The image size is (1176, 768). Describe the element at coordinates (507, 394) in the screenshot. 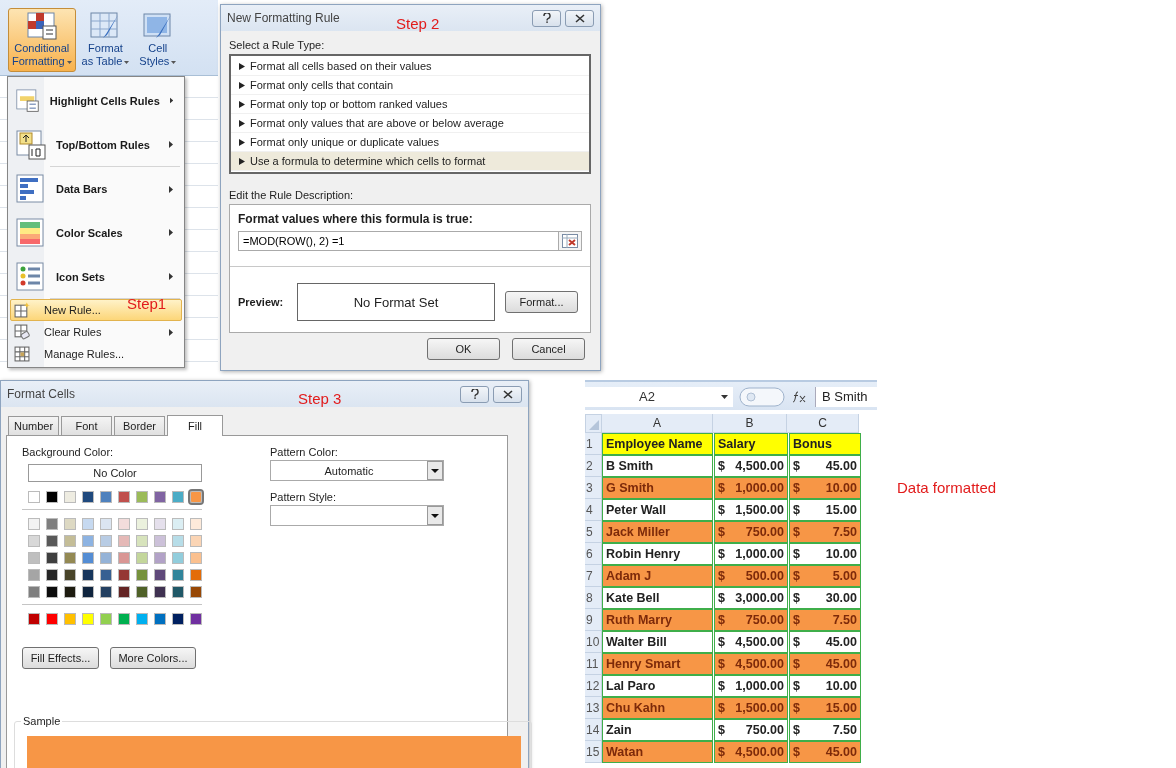

I see `close-button` at that location.